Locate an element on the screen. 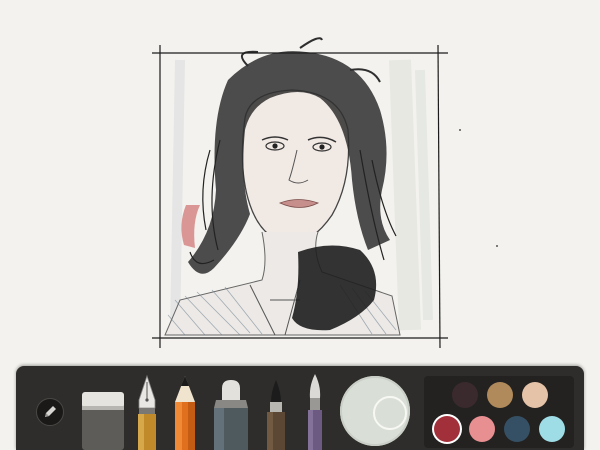 The height and width of the screenshot is (450, 600). watercolor-brush-icon is located at coordinates (315, 412).